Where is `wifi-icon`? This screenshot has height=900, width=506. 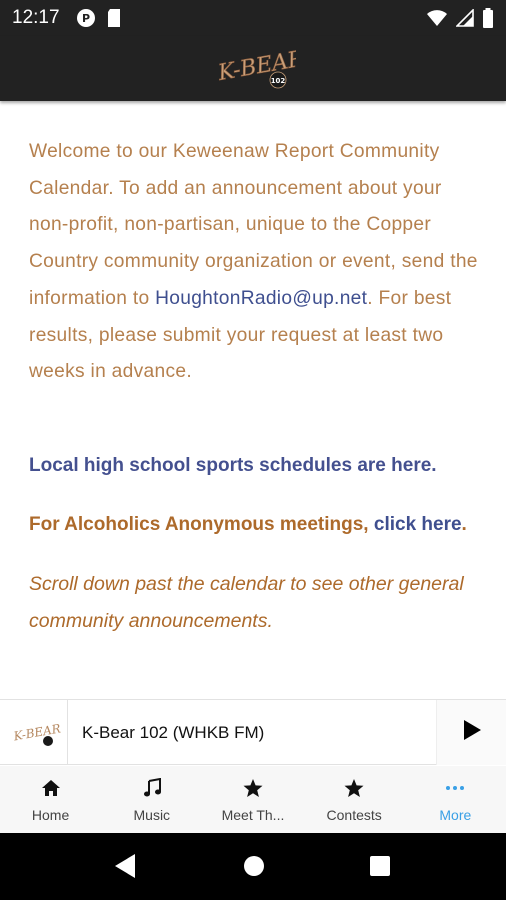 wifi-icon is located at coordinates (437, 20).